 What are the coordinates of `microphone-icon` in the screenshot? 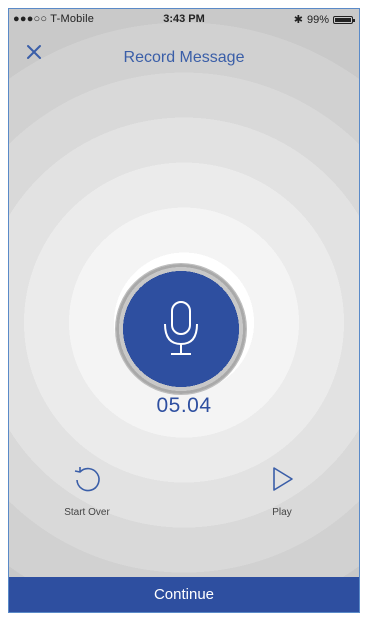 It's located at (181, 328).